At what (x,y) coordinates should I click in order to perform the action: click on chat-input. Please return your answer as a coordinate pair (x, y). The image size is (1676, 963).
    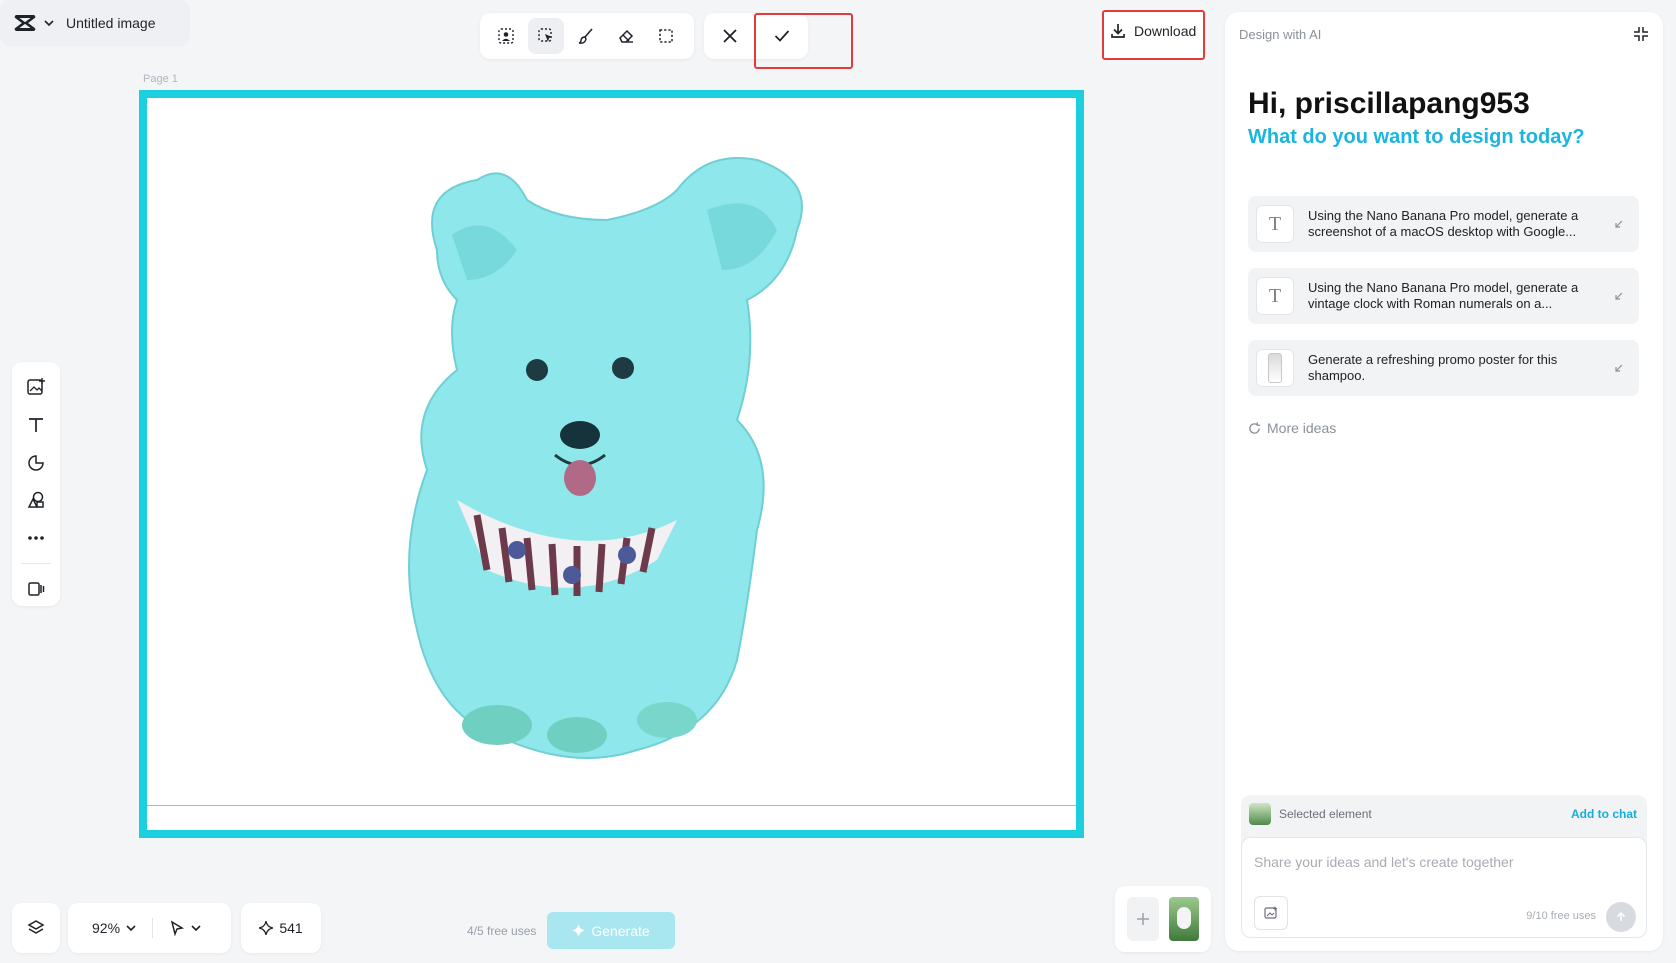
    Looking at the image, I should click on (1439, 862).